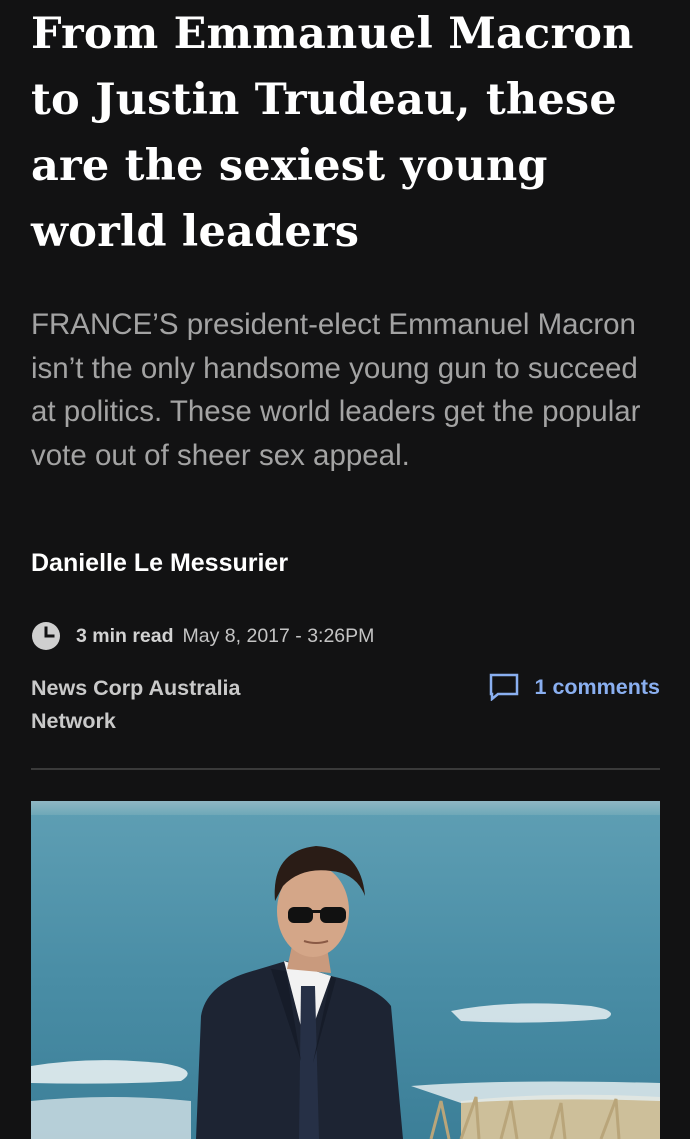 Image resolution: width=690 pixels, height=1139 pixels. Describe the element at coordinates (159, 563) in the screenshot. I see `author-link: Danielle Le Messurier` at that location.